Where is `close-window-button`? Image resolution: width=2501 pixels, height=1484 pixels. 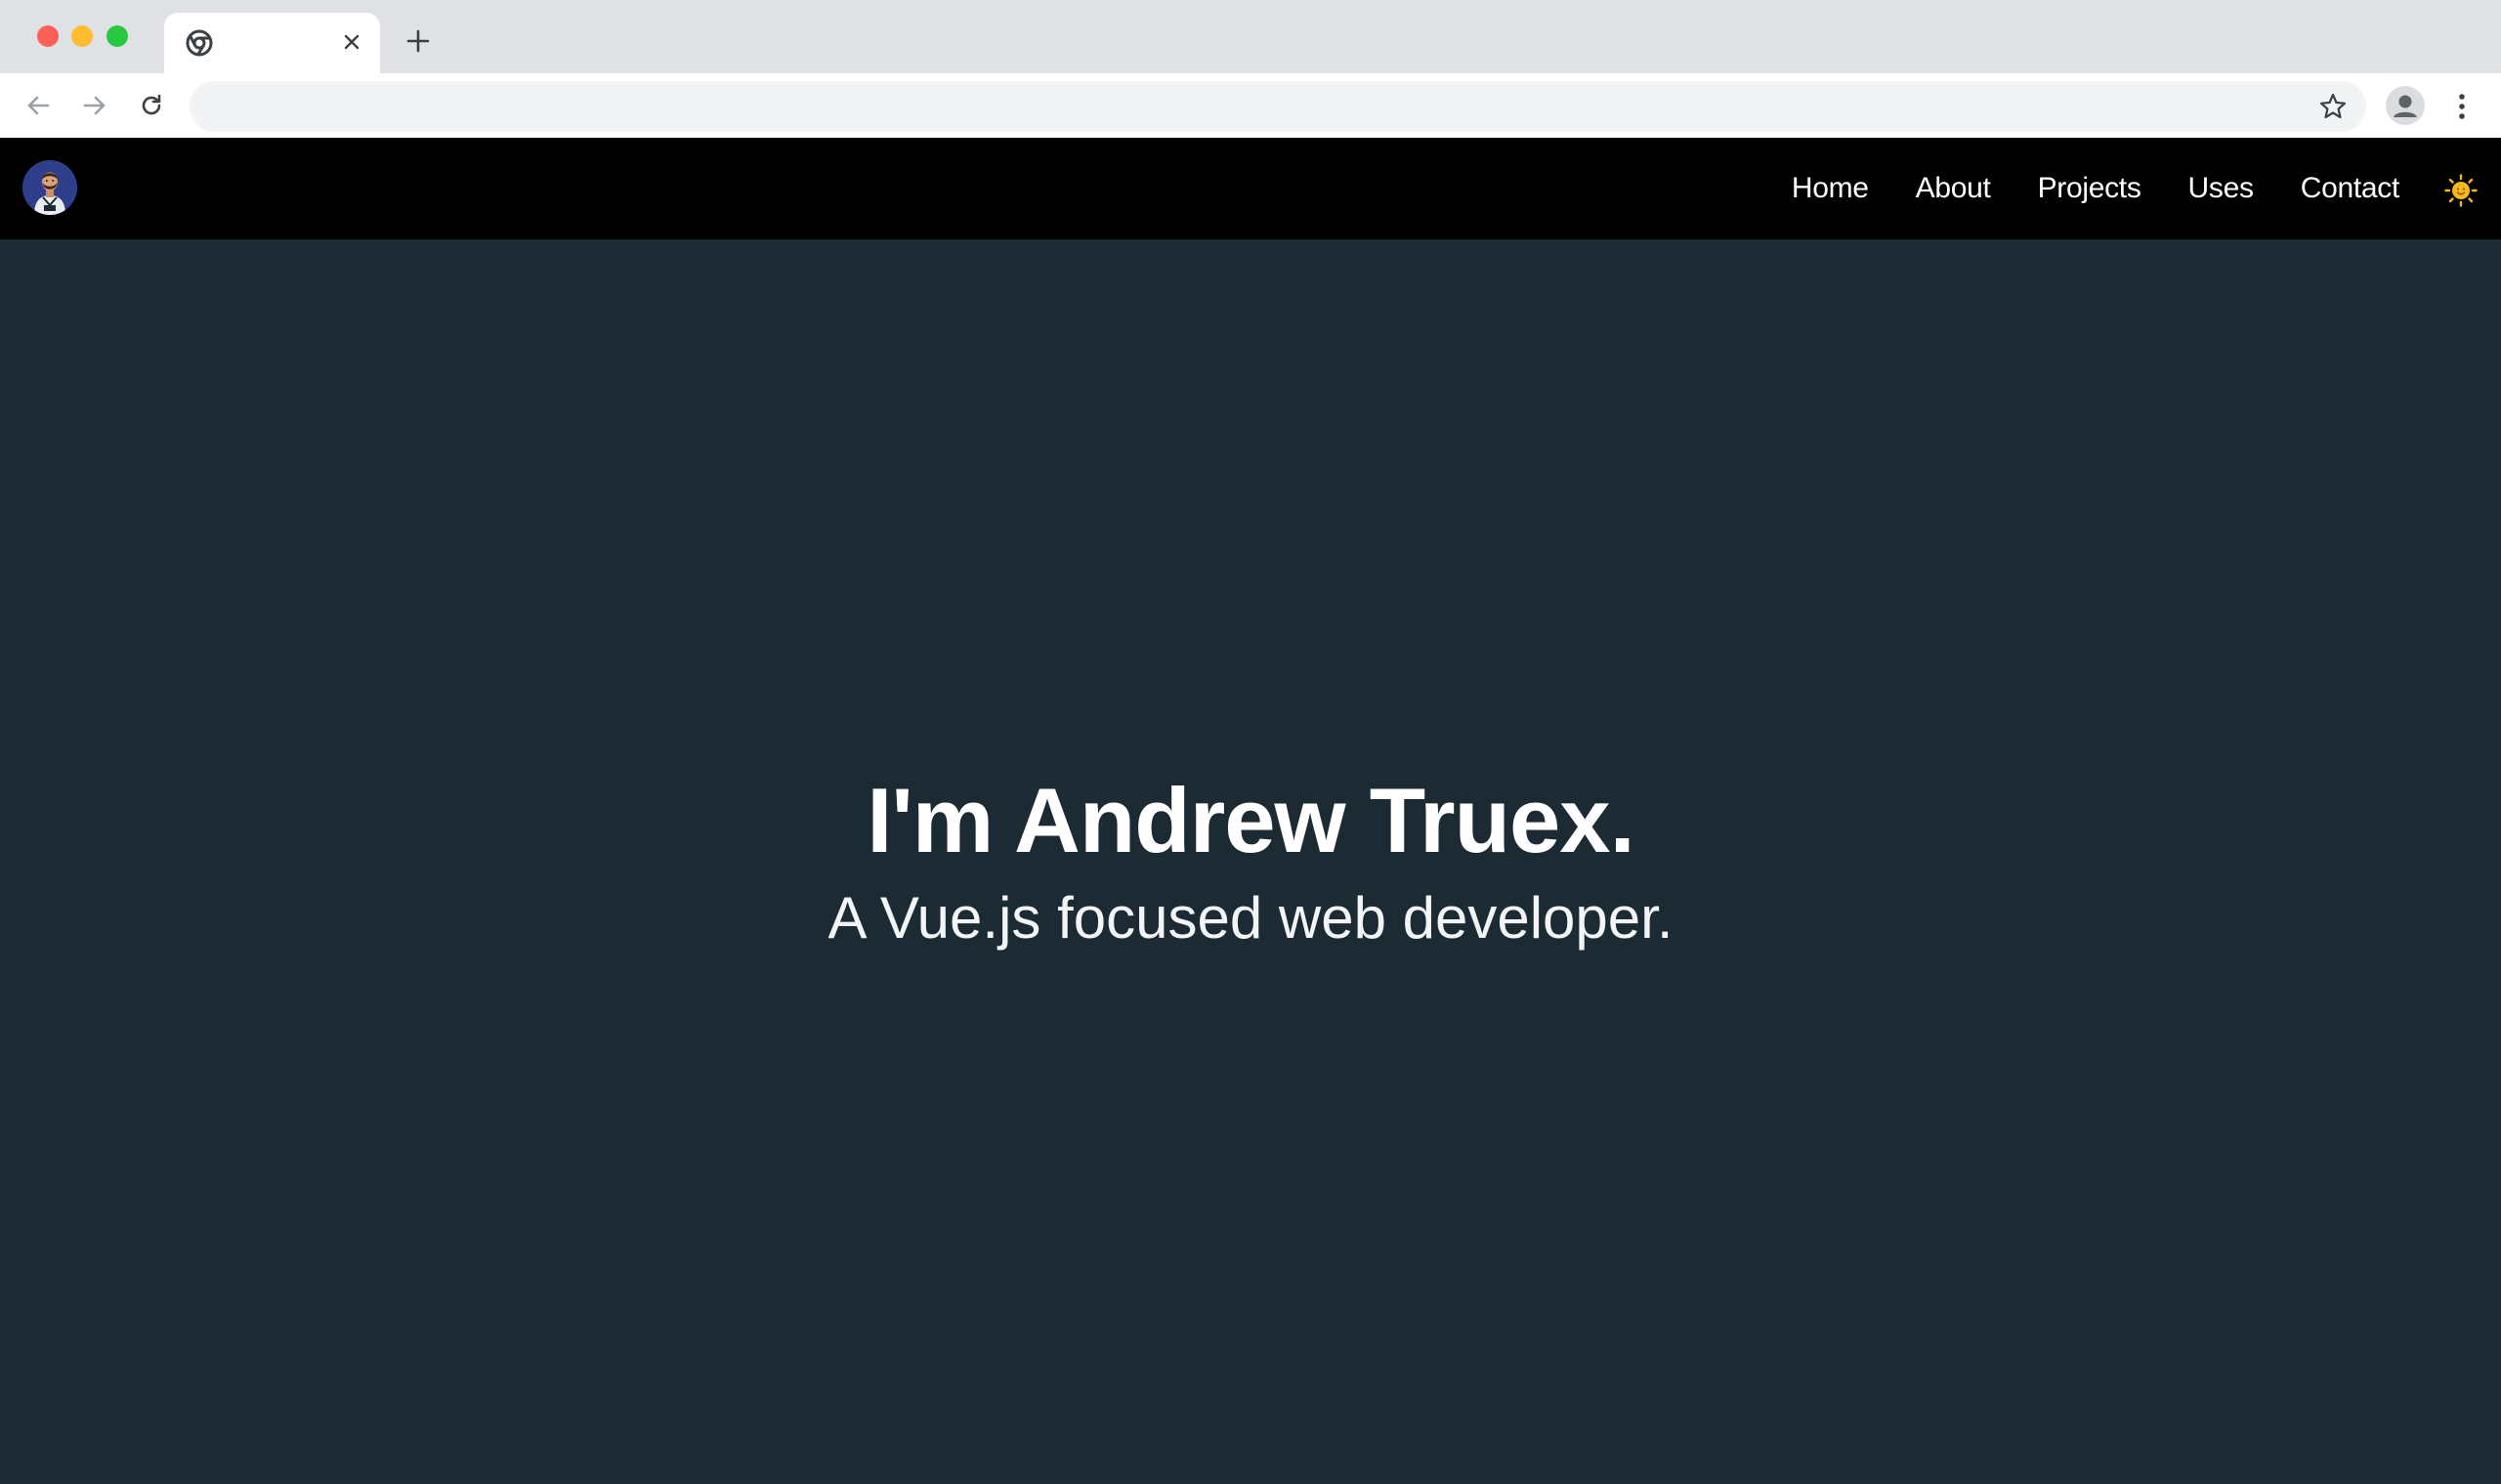 close-window-button is located at coordinates (48, 36).